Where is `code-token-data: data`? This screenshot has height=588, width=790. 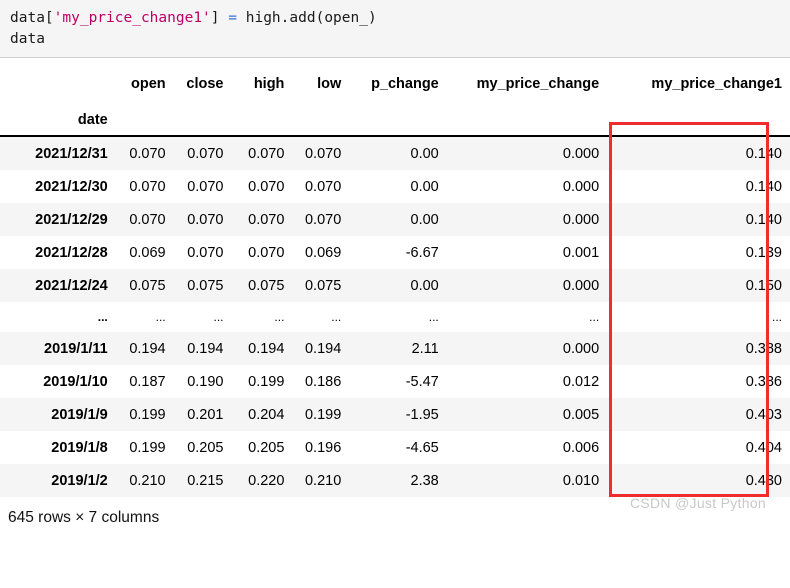
code-token-data: data is located at coordinates (27, 18).